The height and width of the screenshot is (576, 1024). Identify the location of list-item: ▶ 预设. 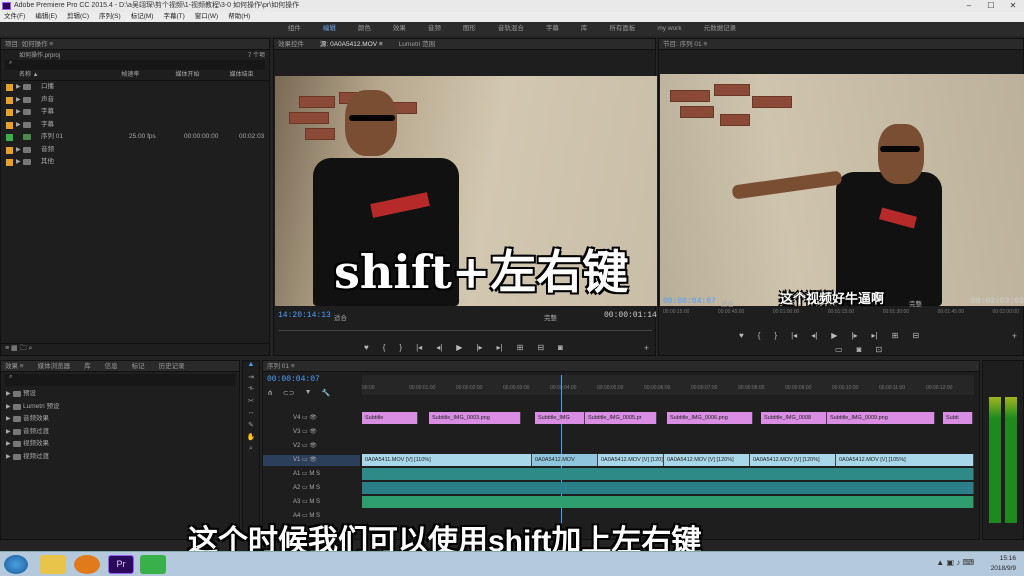
(120, 394).